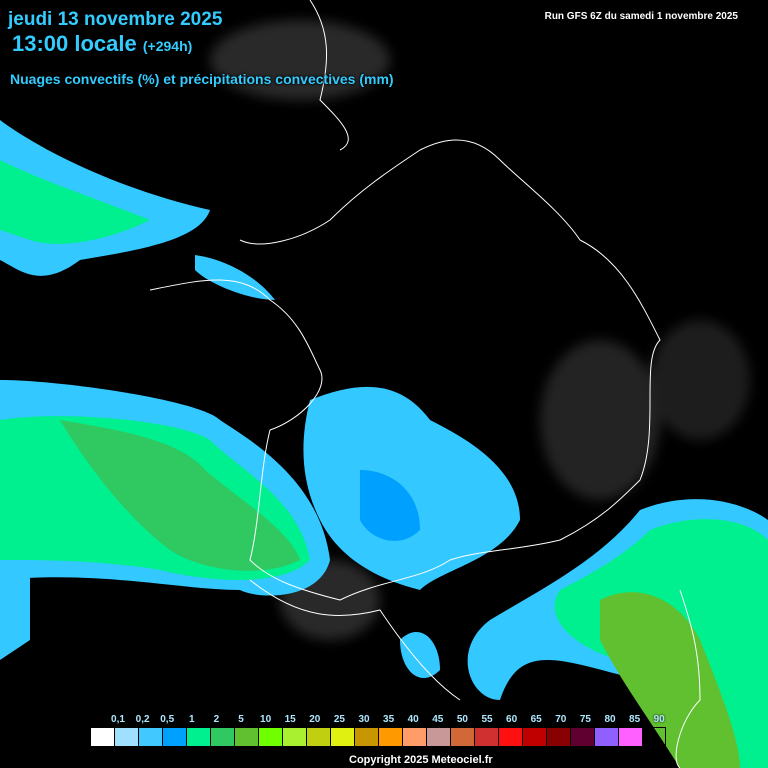 Image resolution: width=768 pixels, height=768 pixels. What do you see at coordinates (137, 210) in the screenshot?
I see `precip-northwest` at bounding box center [137, 210].